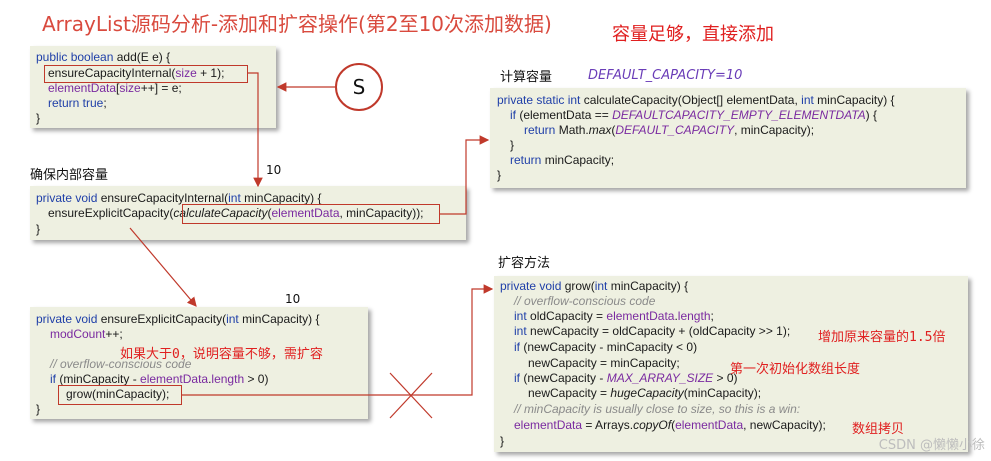  What do you see at coordinates (338, 340) in the screenshot?
I see `arrow-to-grow` at bounding box center [338, 340].